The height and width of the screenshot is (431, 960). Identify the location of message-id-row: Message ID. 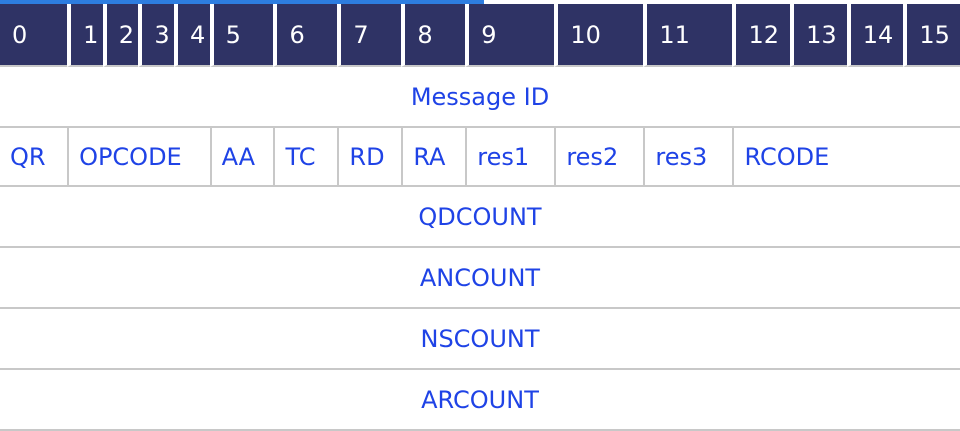
(480, 97).